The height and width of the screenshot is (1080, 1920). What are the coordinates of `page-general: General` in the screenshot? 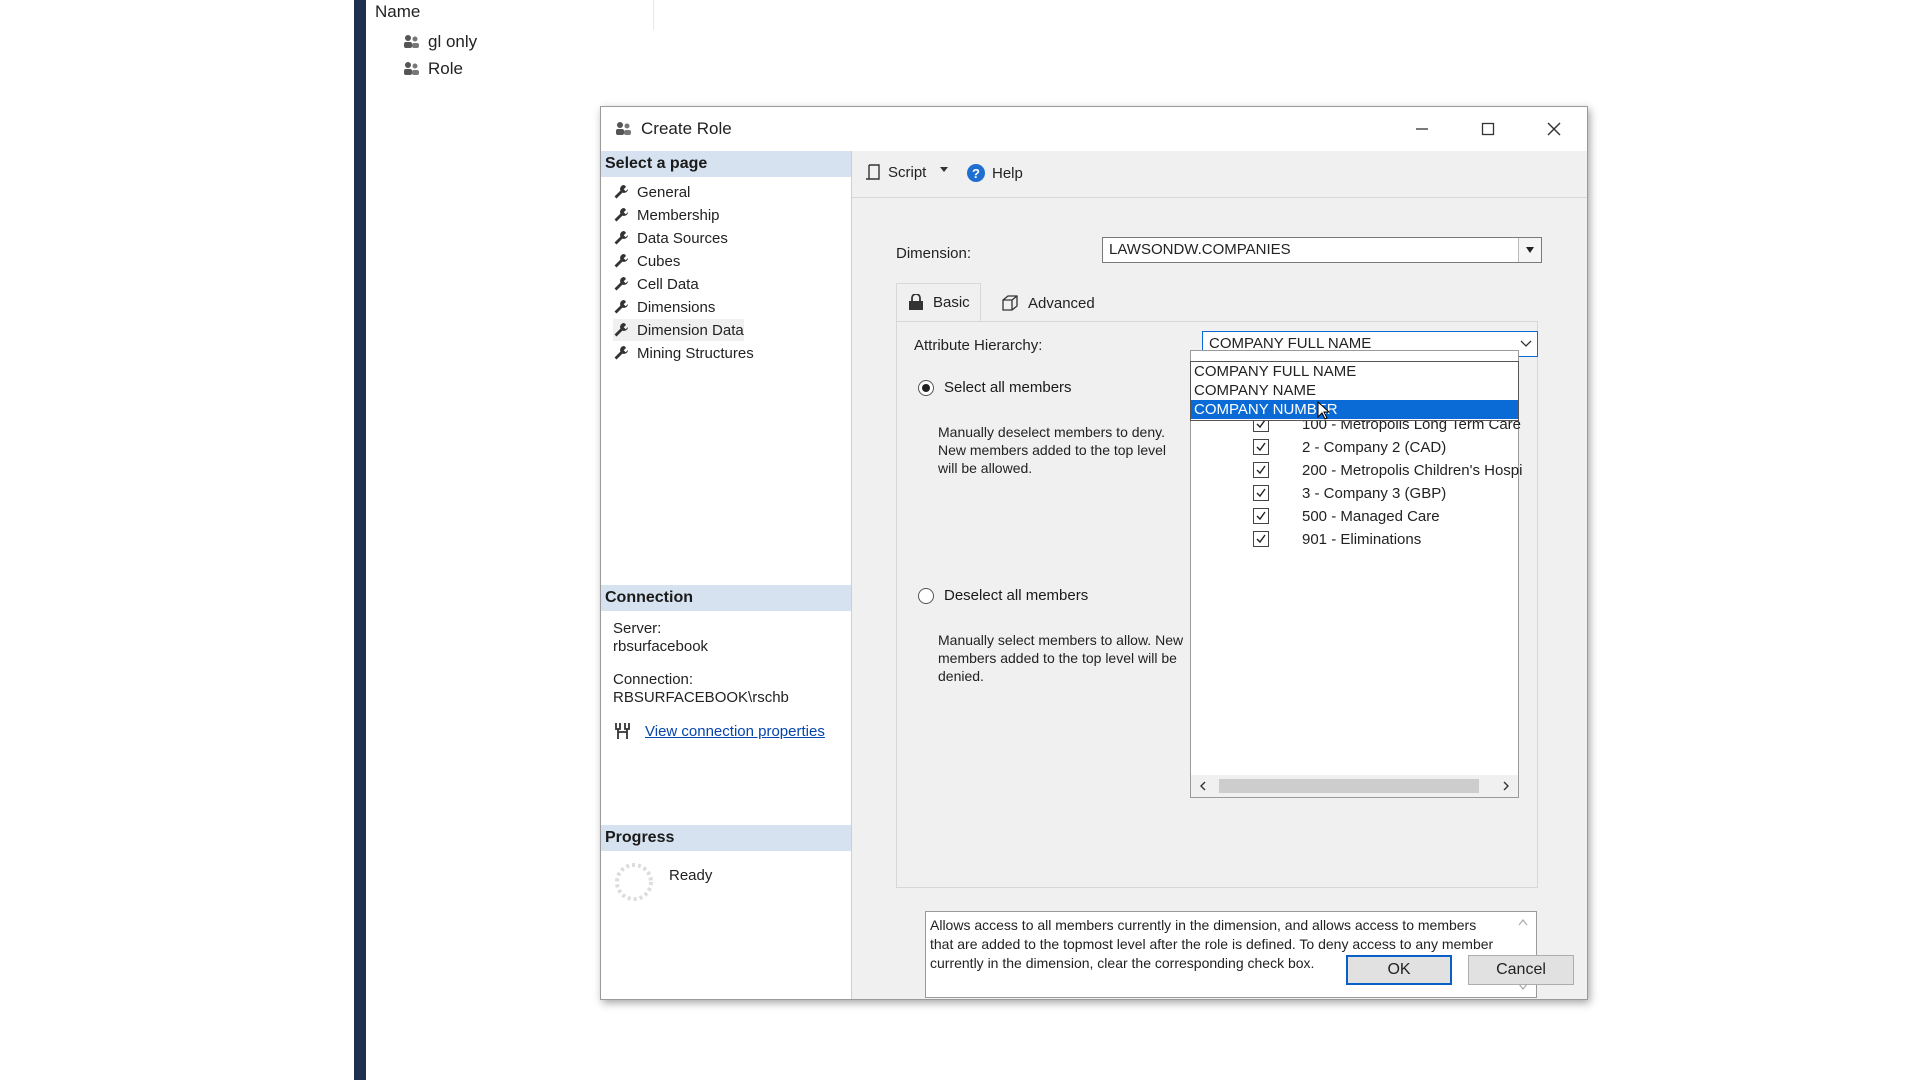 It's located at (651, 192).